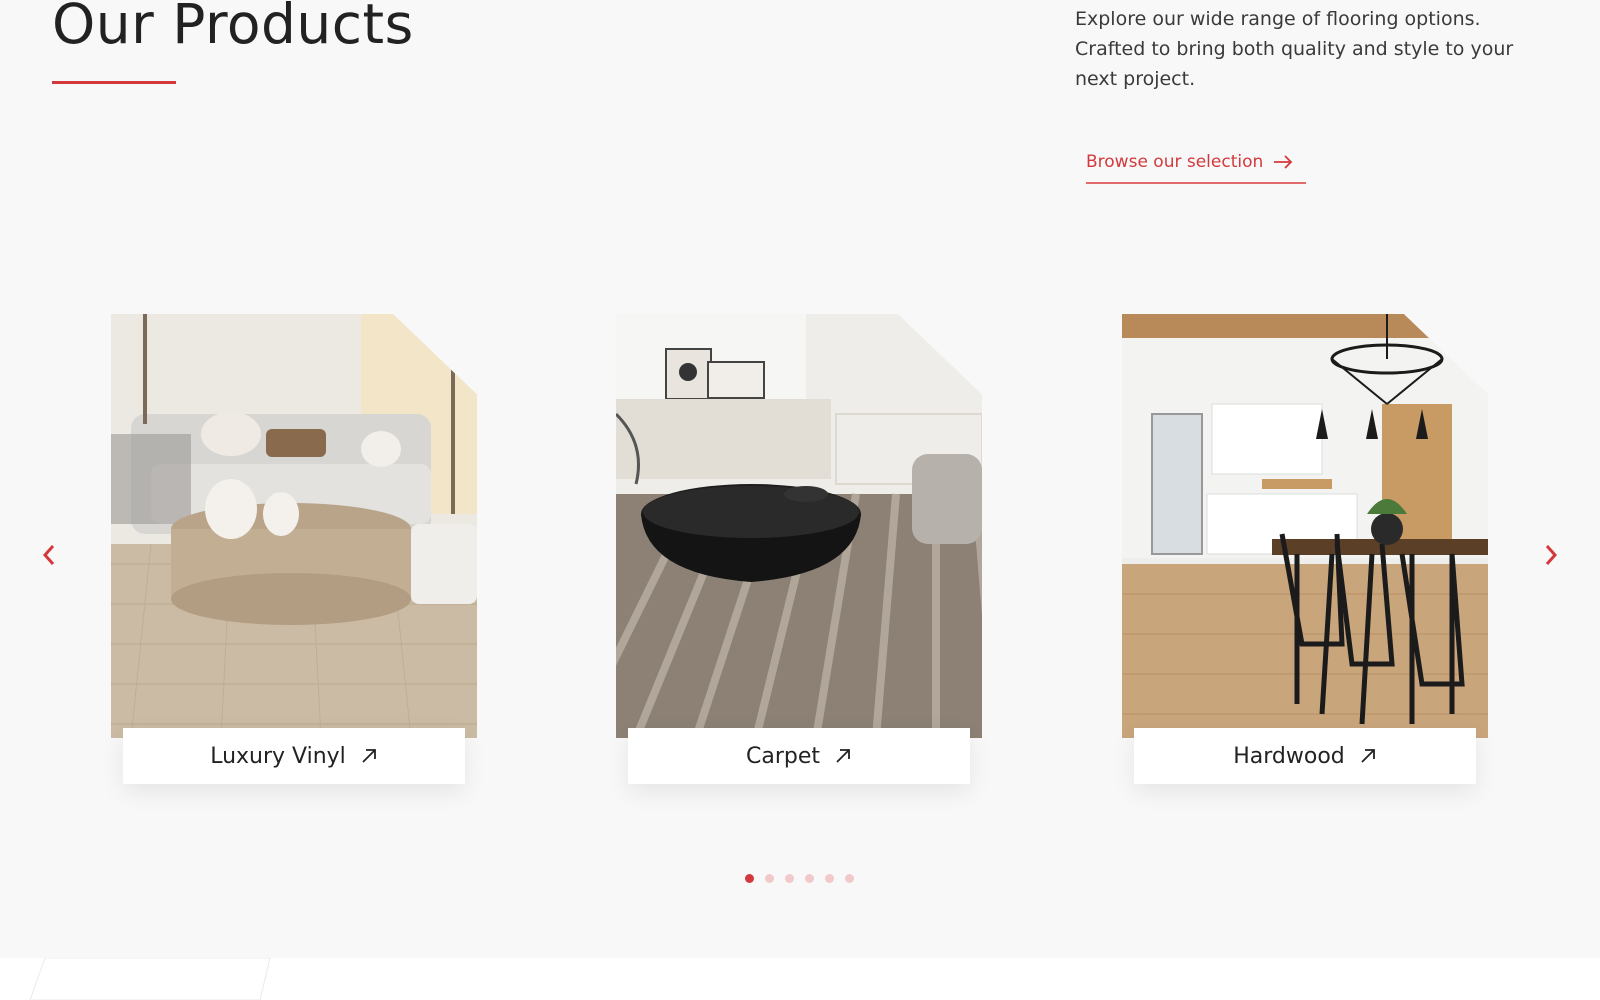  I want to click on luxury-vinyl-image, so click(294, 526).